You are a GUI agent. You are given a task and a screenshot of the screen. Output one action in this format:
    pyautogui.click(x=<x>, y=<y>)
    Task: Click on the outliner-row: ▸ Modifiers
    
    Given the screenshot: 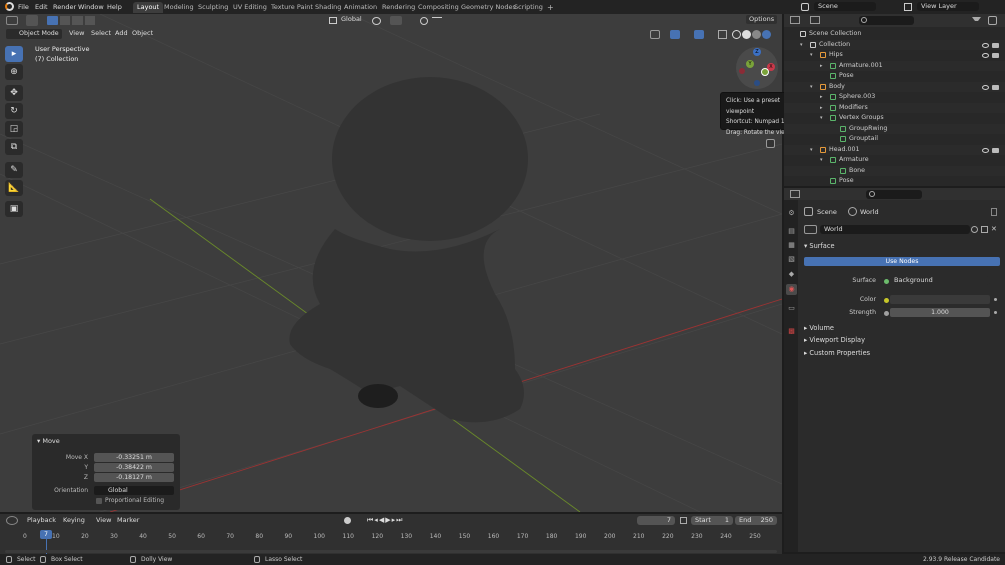 What is the action you would take?
    pyautogui.click(x=894, y=108)
    